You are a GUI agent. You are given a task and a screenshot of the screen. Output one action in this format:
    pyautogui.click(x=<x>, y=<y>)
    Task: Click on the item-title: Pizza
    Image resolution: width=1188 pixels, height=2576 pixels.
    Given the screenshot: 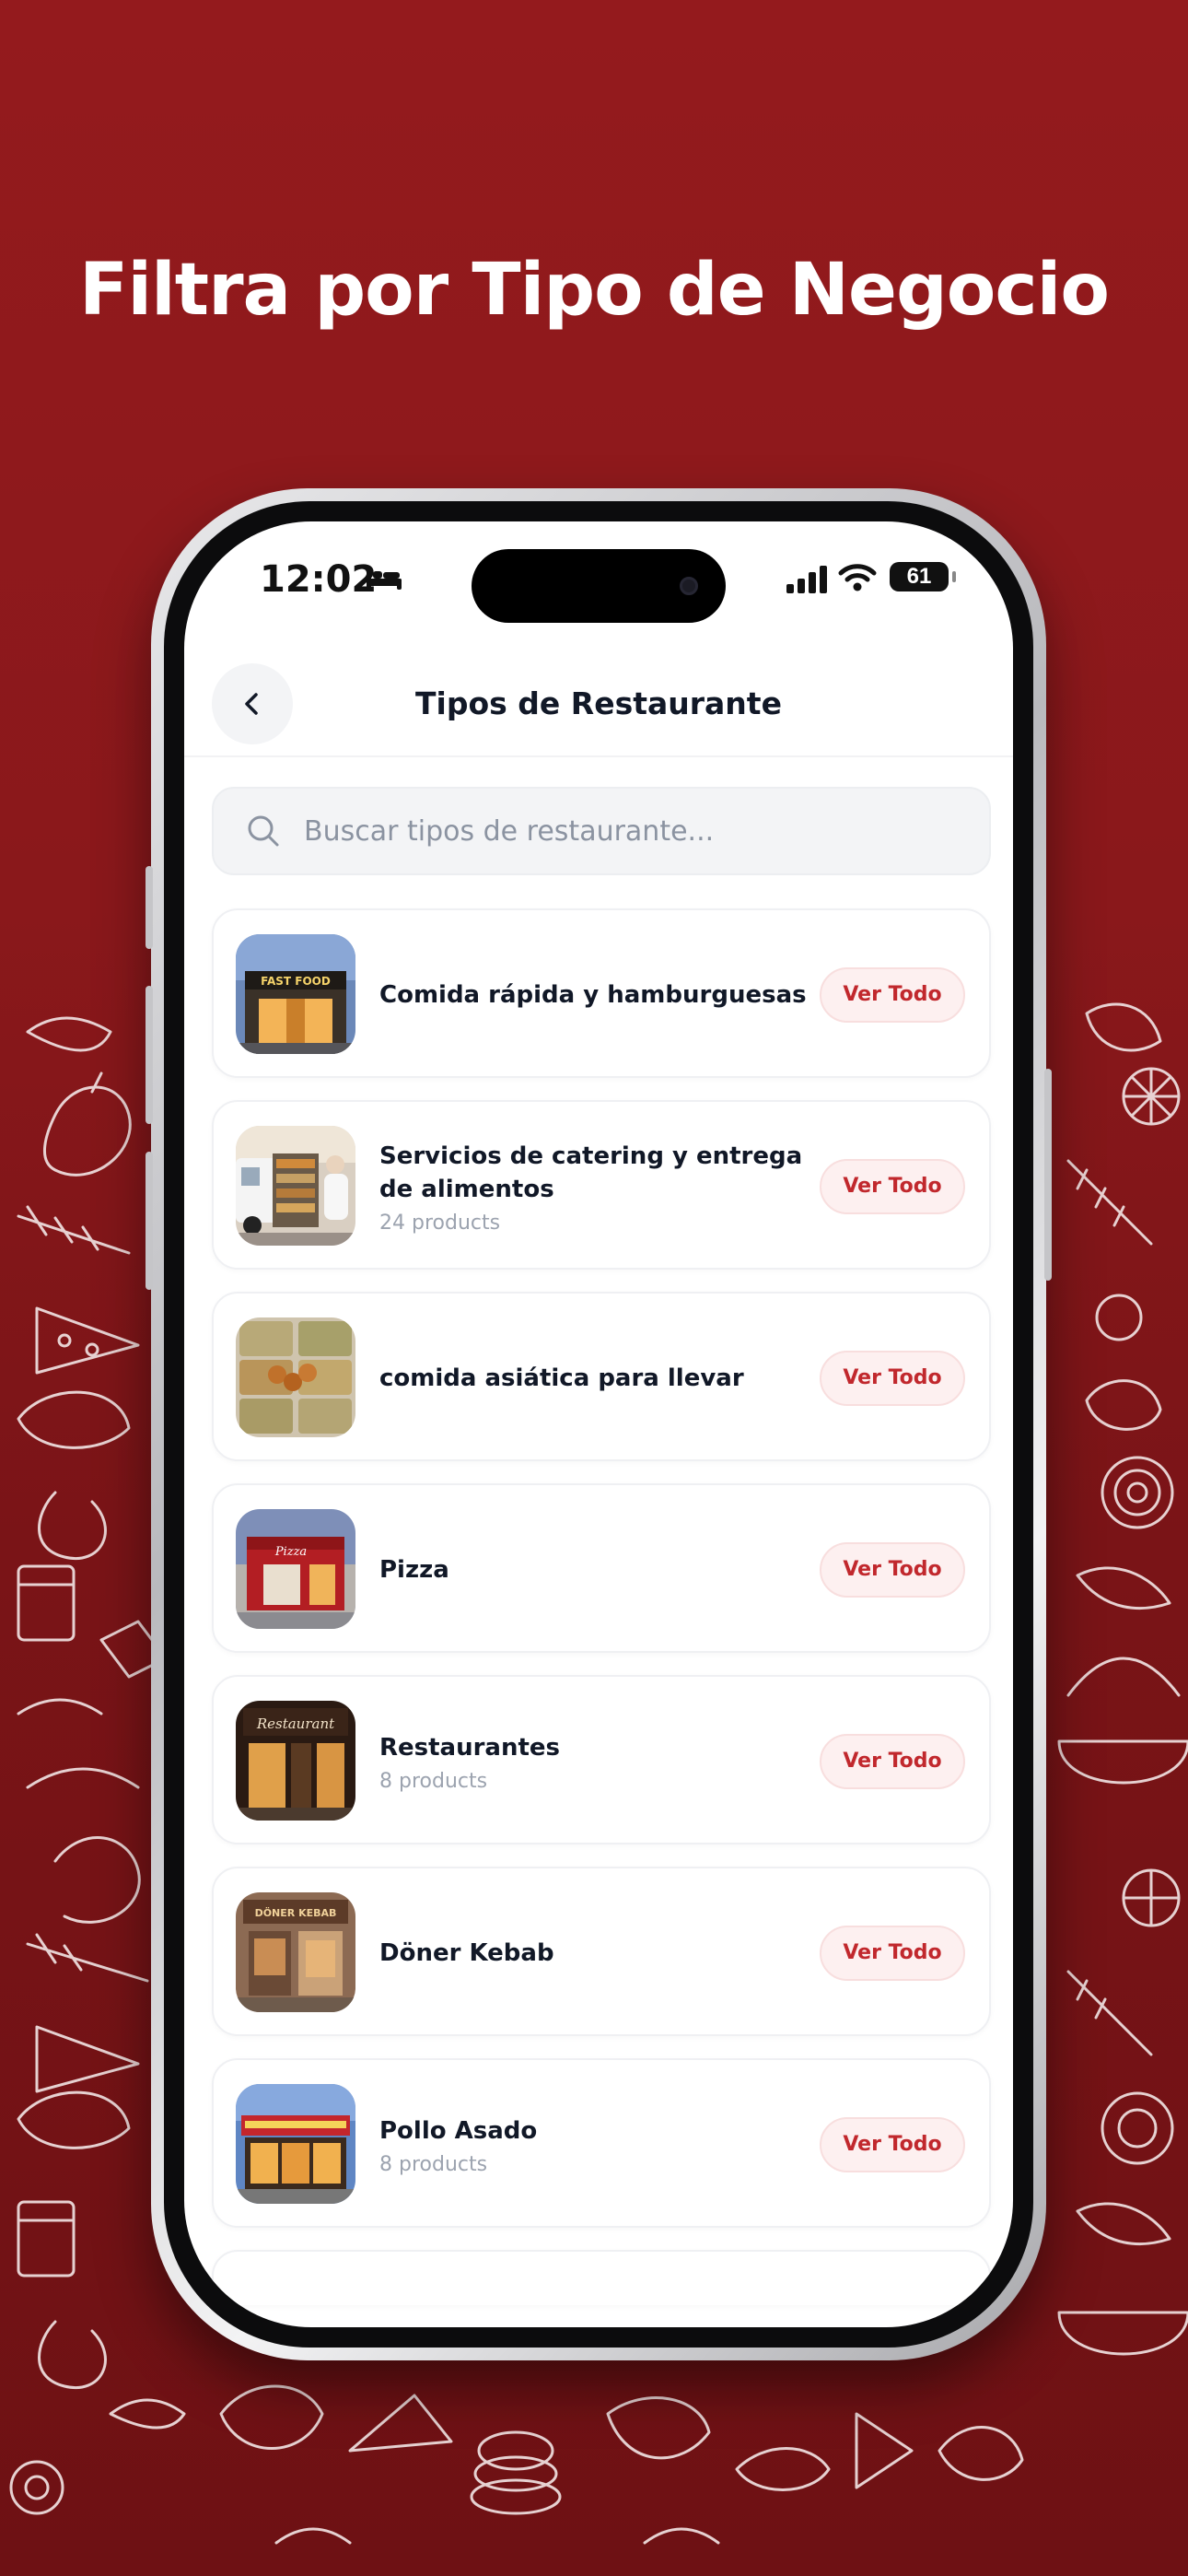 What is the action you would take?
    pyautogui.click(x=414, y=1570)
    